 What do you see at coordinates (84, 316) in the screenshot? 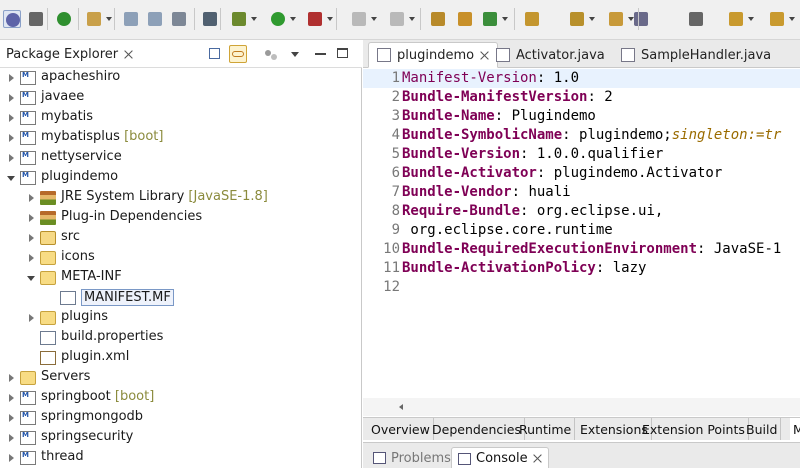
I see `tree-item-name: plugins` at bounding box center [84, 316].